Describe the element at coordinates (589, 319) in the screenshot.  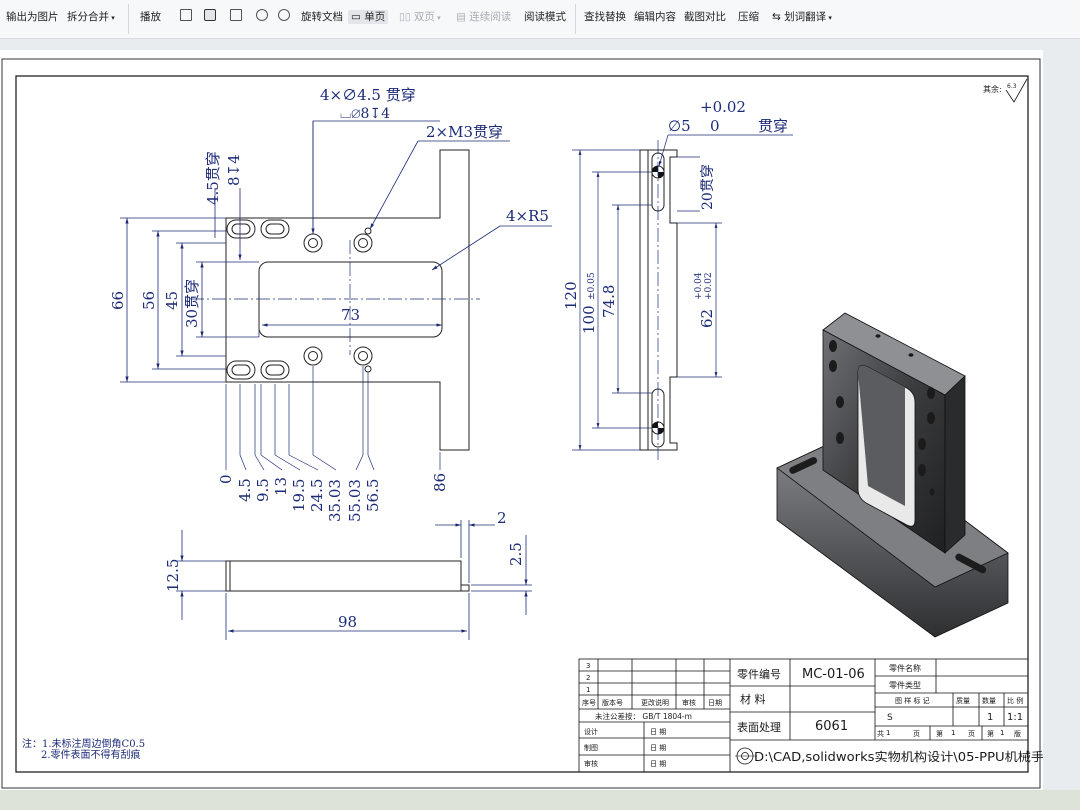
I see `dim-100-label: 100` at that location.